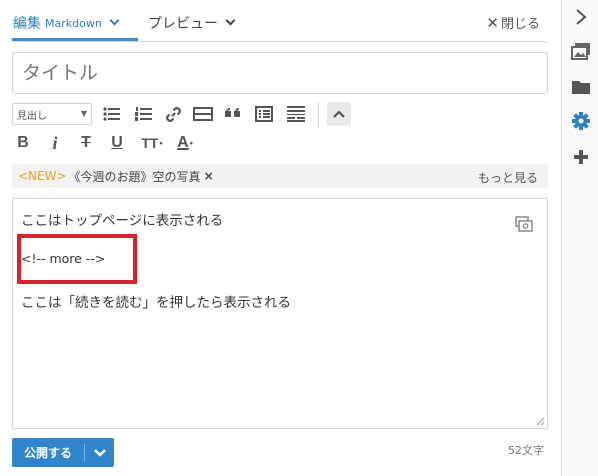  I want to click on strikethrough-label: T, so click(86, 142).